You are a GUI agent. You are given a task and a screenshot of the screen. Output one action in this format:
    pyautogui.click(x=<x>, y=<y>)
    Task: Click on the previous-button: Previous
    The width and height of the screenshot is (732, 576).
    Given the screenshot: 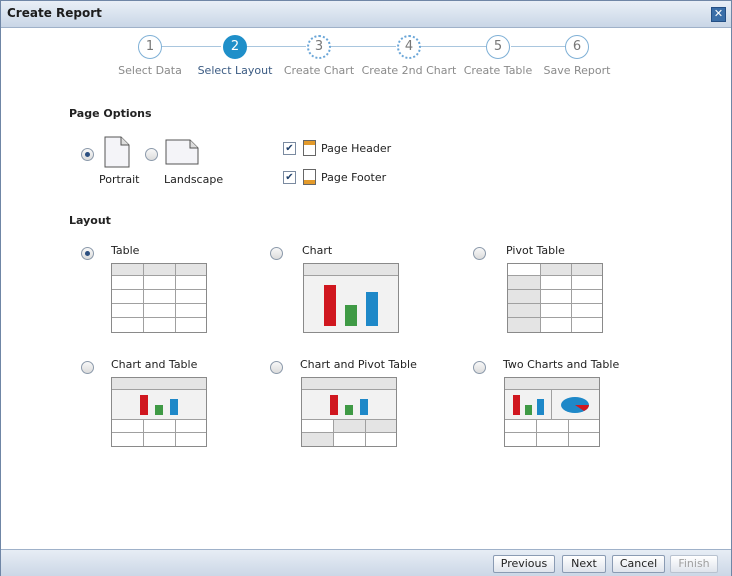 What is the action you would take?
    pyautogui.click(x=524, y=564)
    